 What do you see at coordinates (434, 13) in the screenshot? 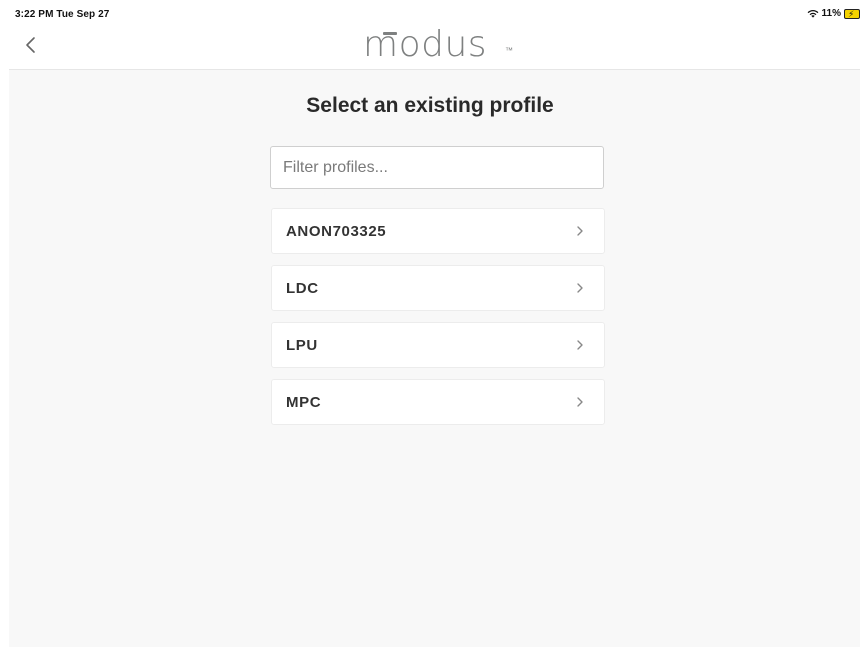
I see `status-bar: 3:22 PM Tue Sep 27 11% ⚡` at bounding box center [434, 13].